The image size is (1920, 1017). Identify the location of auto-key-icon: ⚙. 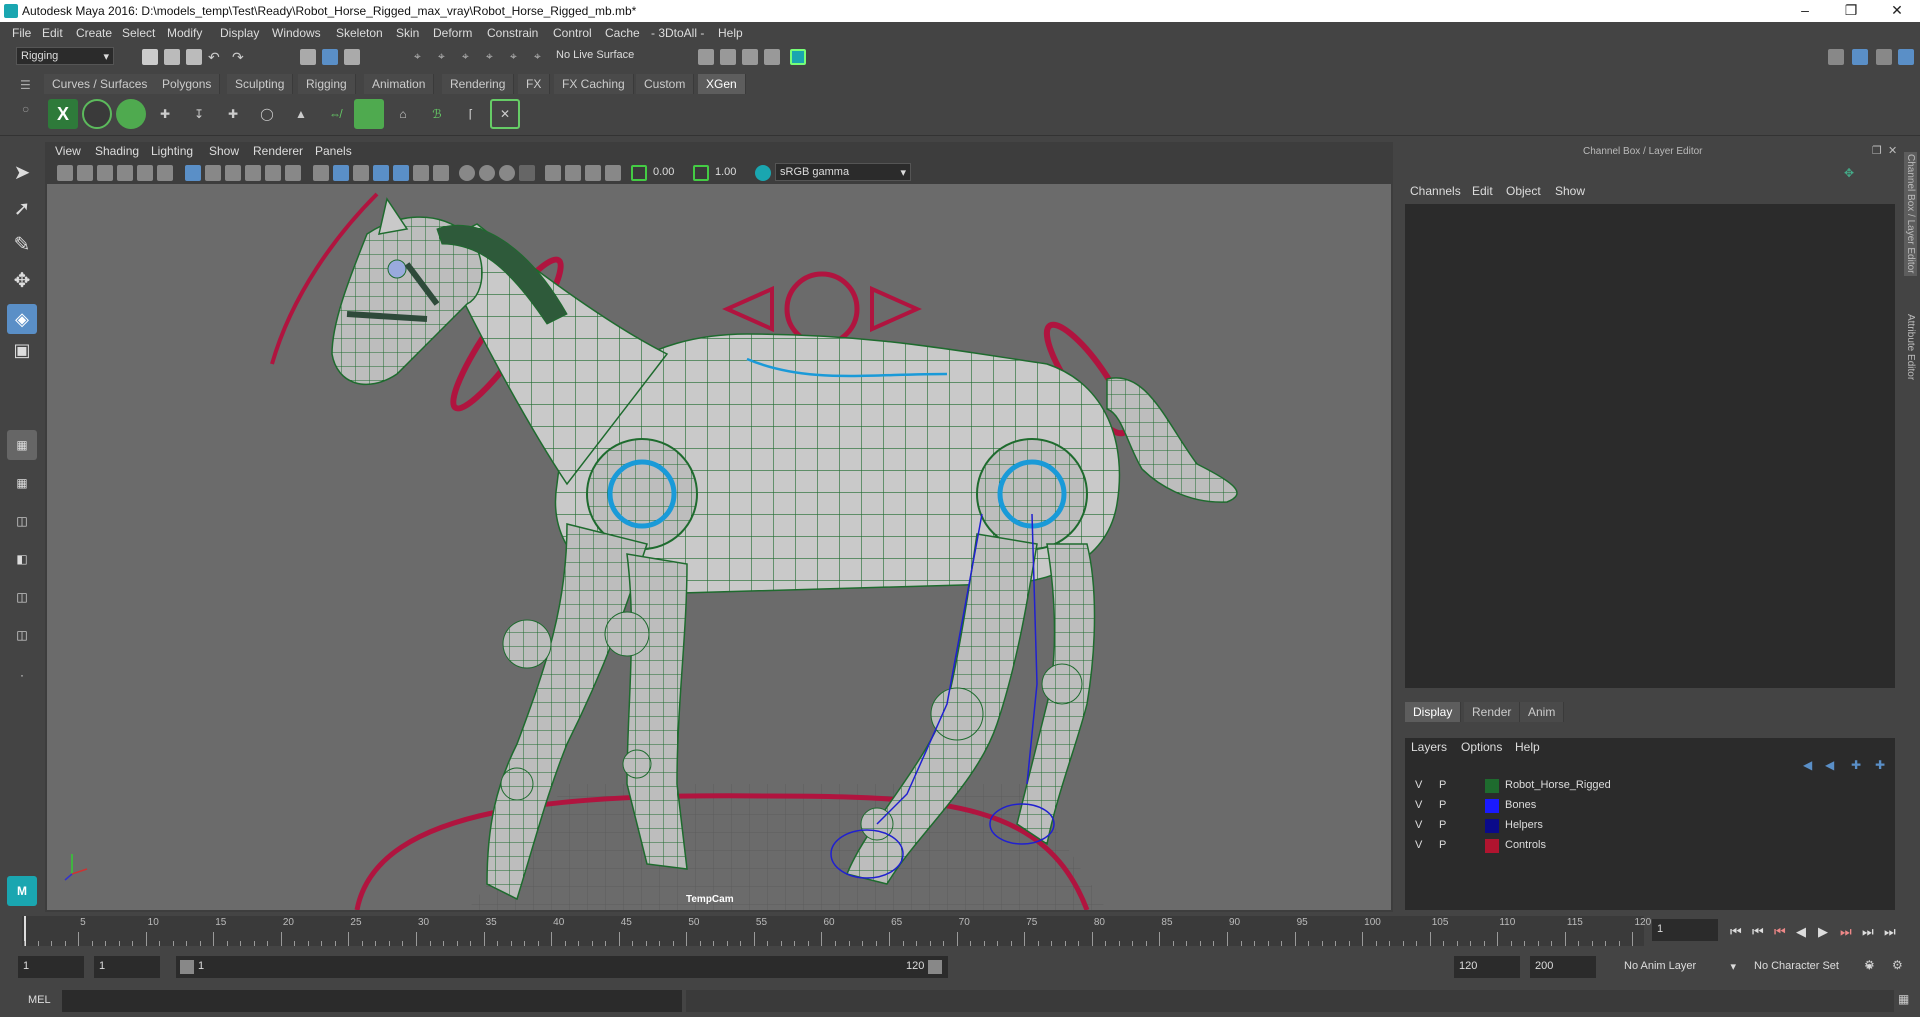
(1869, 965).